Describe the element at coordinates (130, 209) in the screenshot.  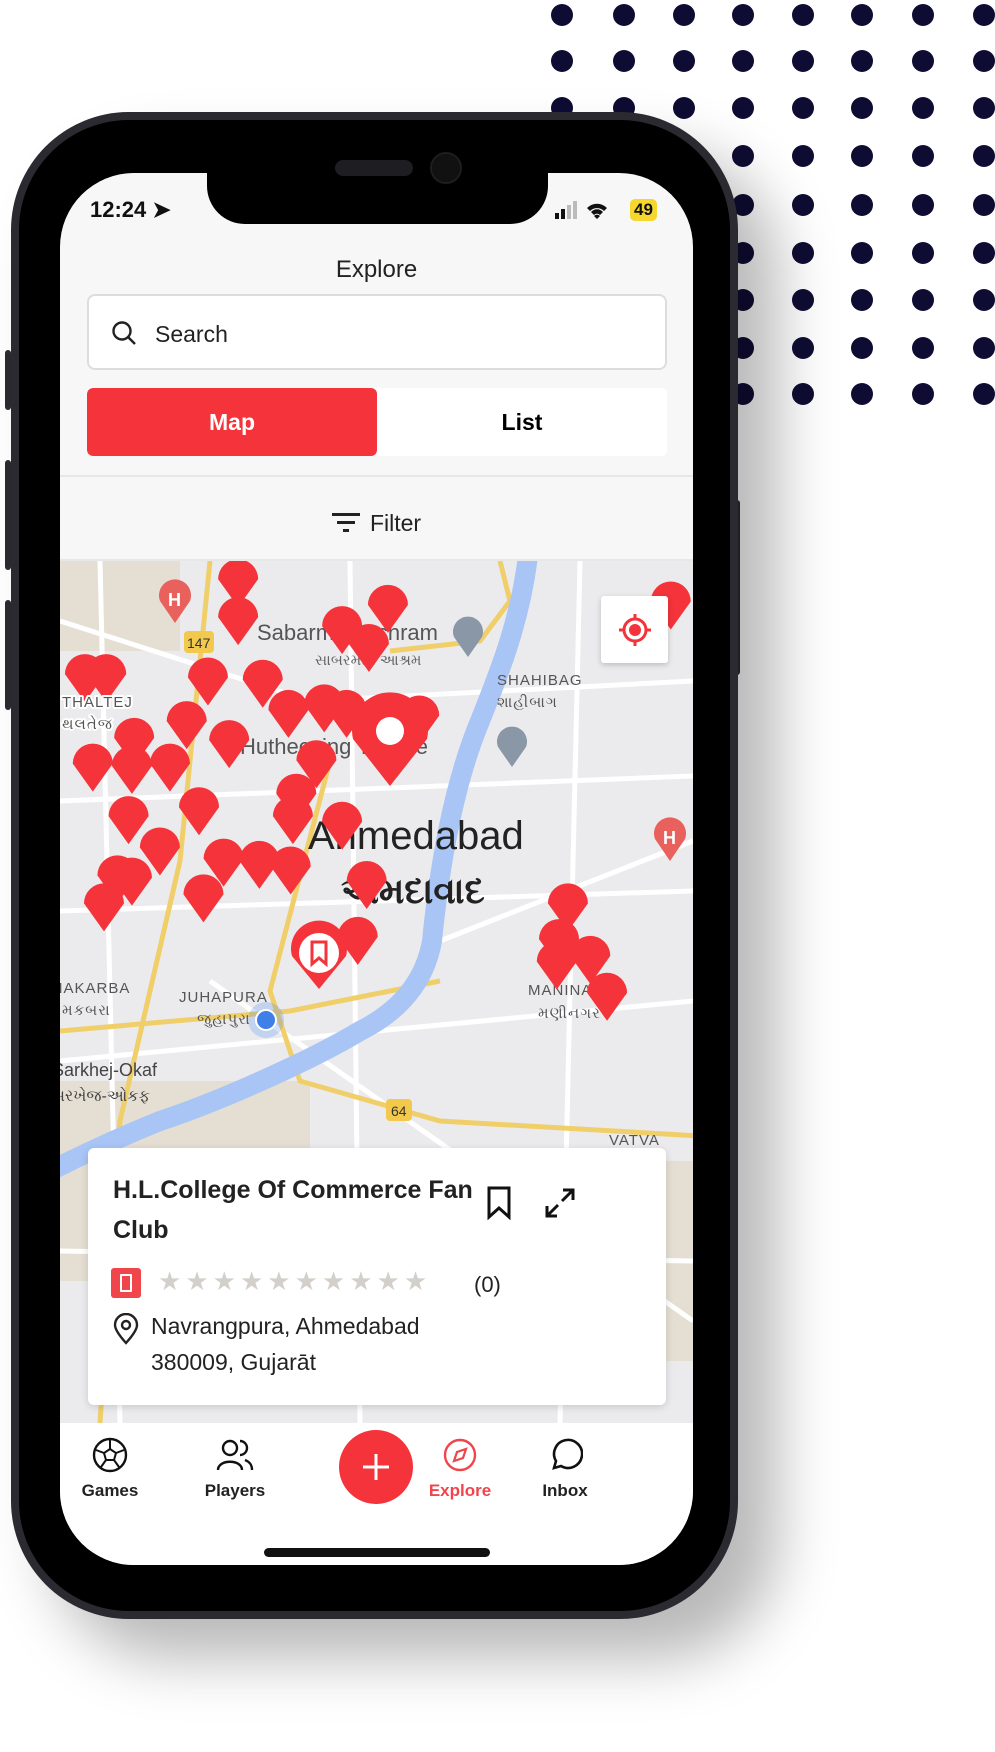
I see `status-time: 12:24 ➤` at that location.